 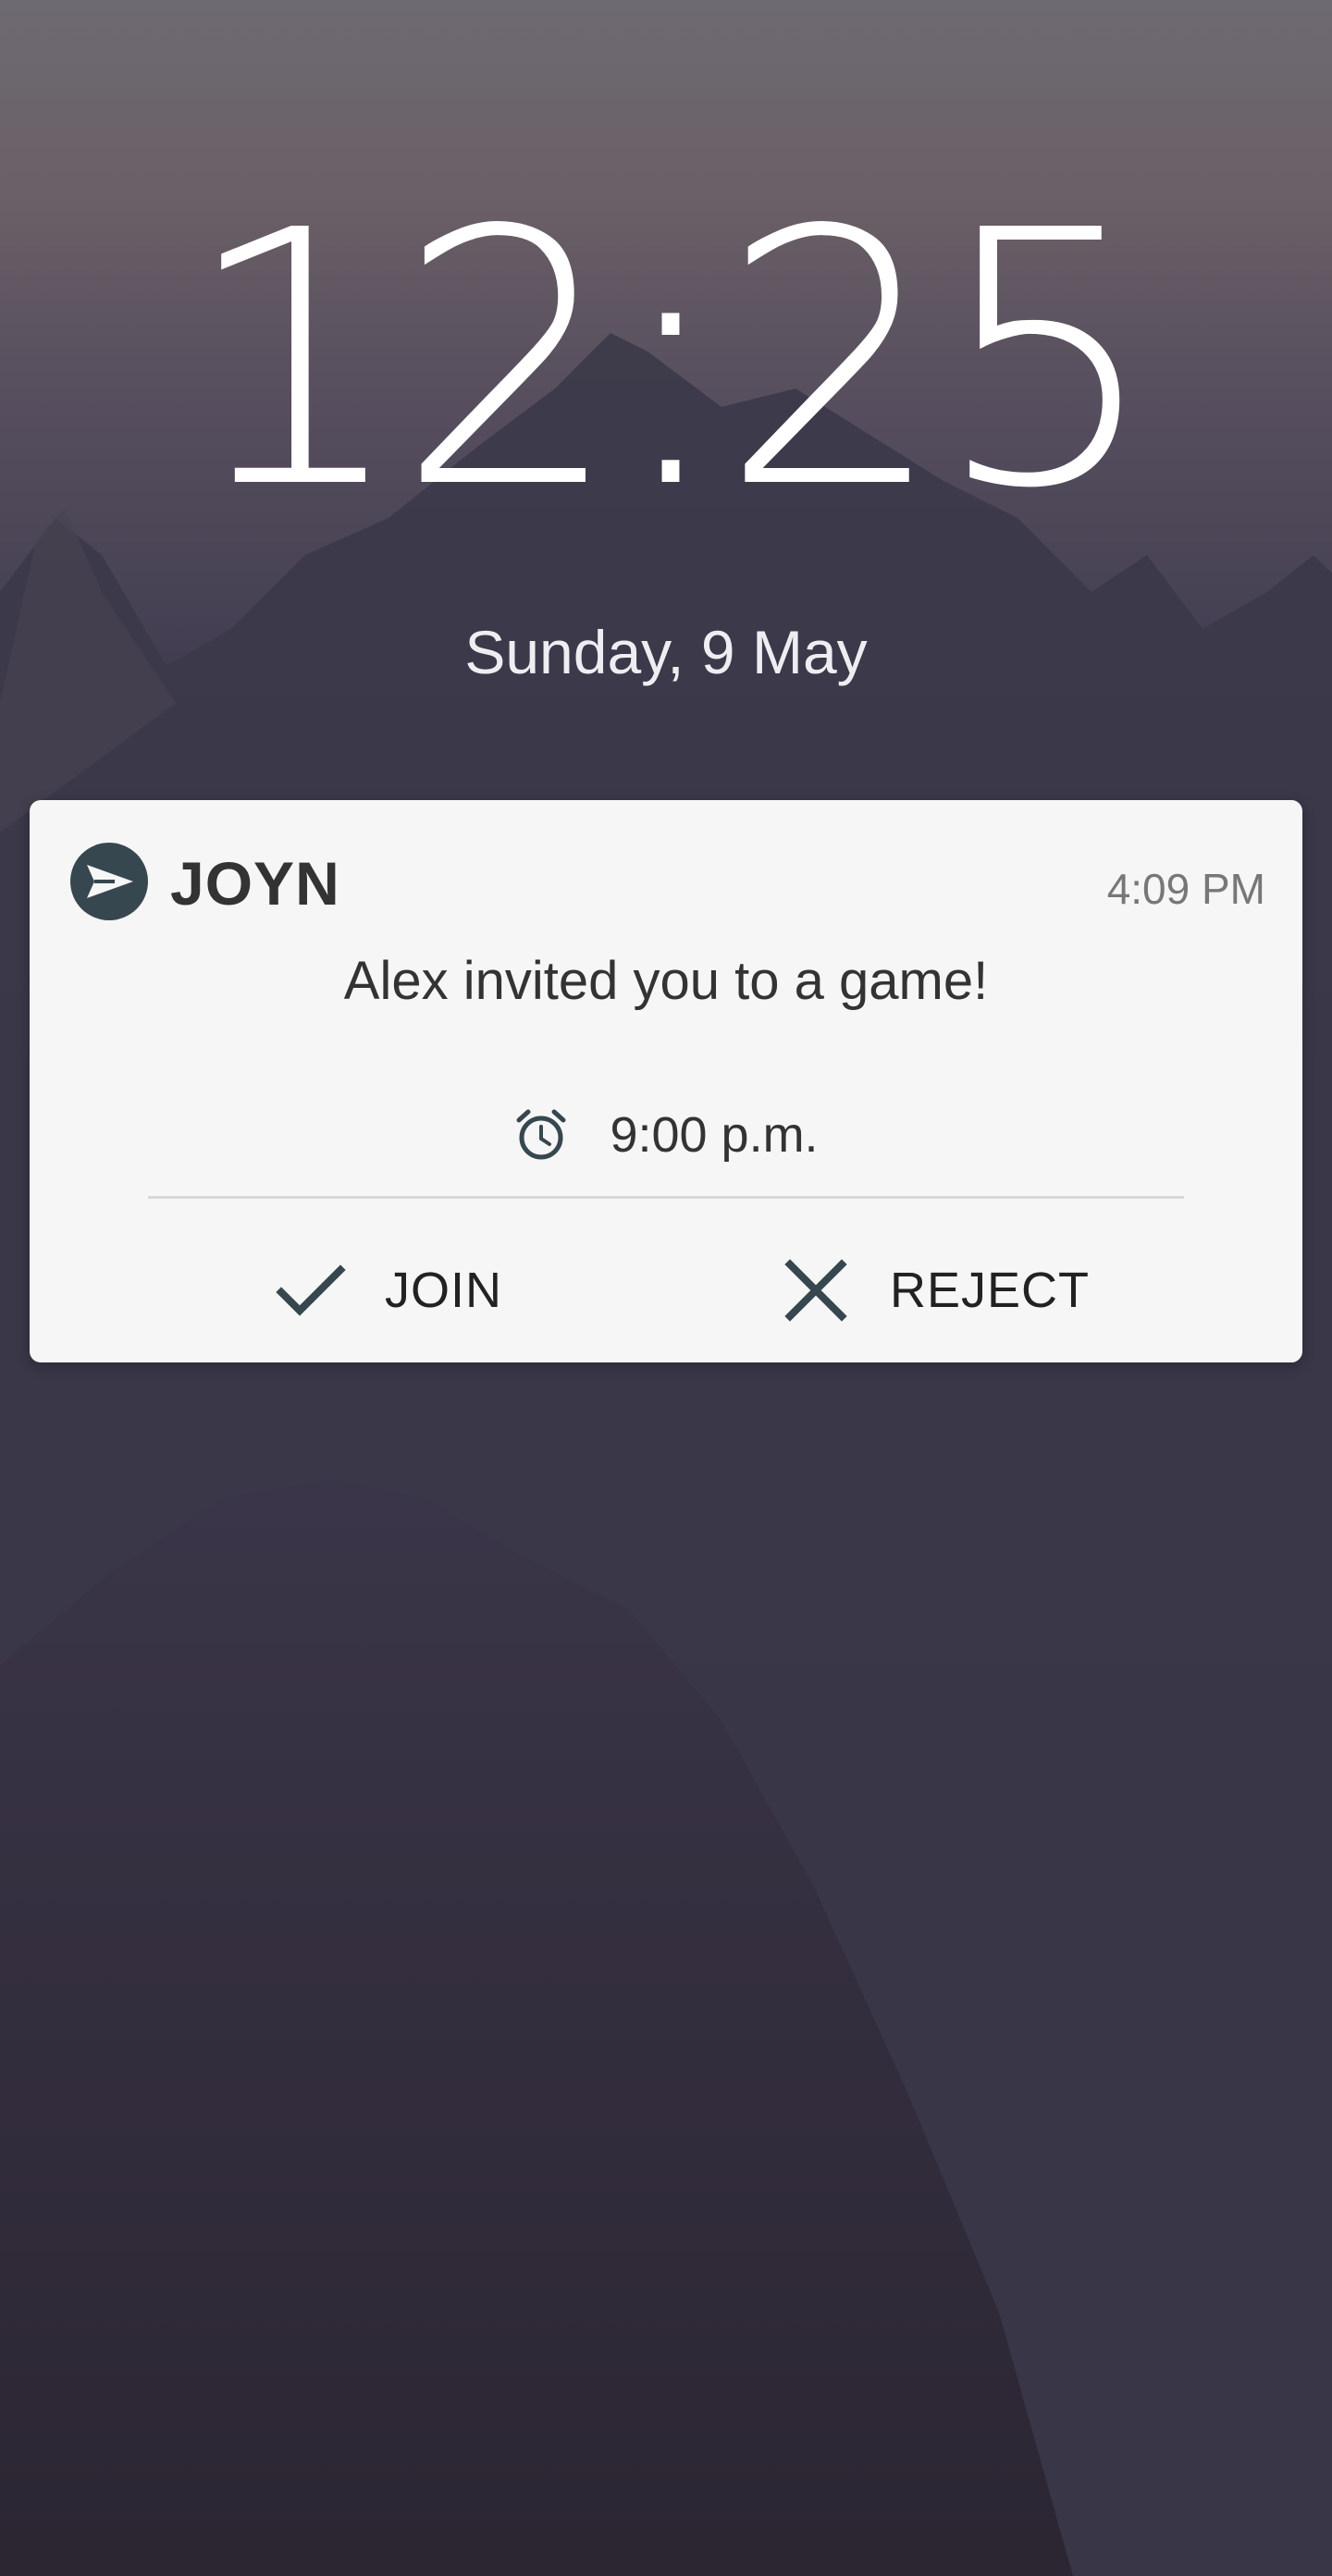 I want to click on paper-plane-icon, so click(x=109, y=881).